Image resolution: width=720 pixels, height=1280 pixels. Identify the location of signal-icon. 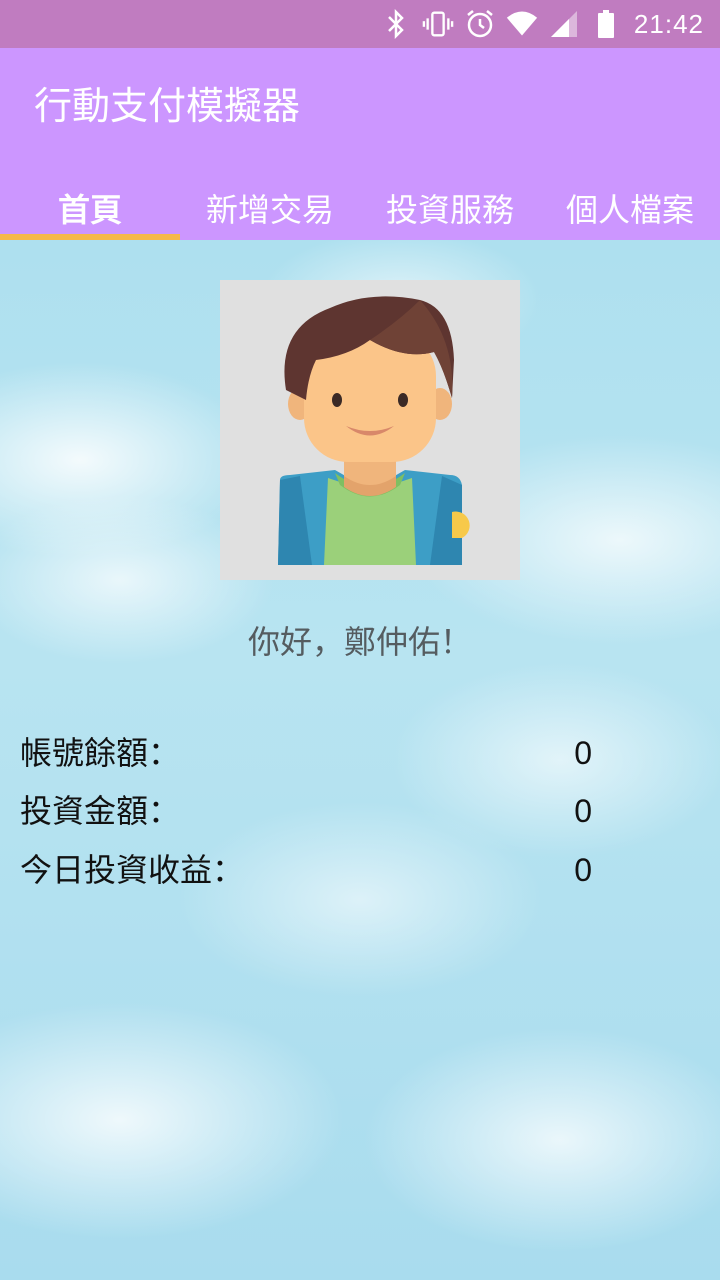
(564, 24).